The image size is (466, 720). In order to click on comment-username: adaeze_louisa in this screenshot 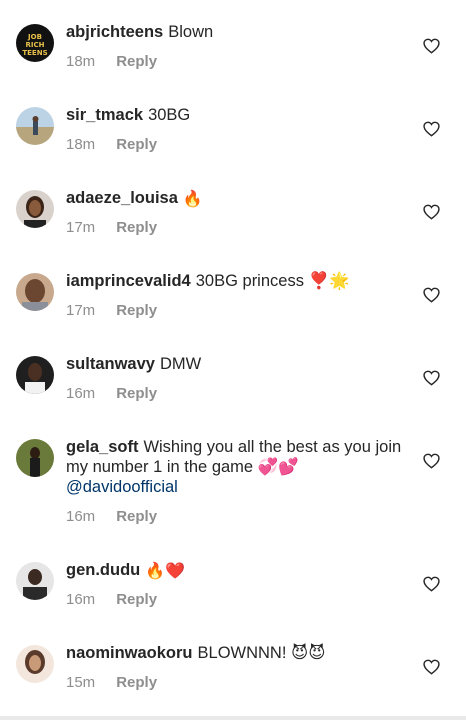, I will do `click(122, 198)`.